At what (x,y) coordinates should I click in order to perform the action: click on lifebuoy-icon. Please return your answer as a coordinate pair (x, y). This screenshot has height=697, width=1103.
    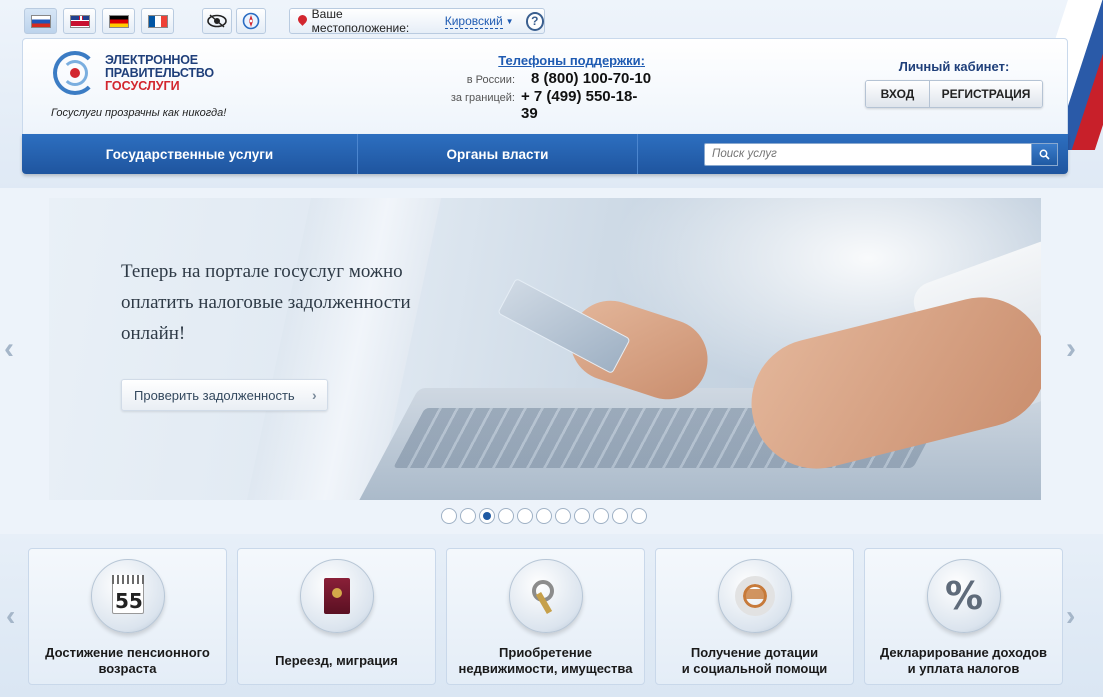
    Looking at the image, I should click on (755, 596).